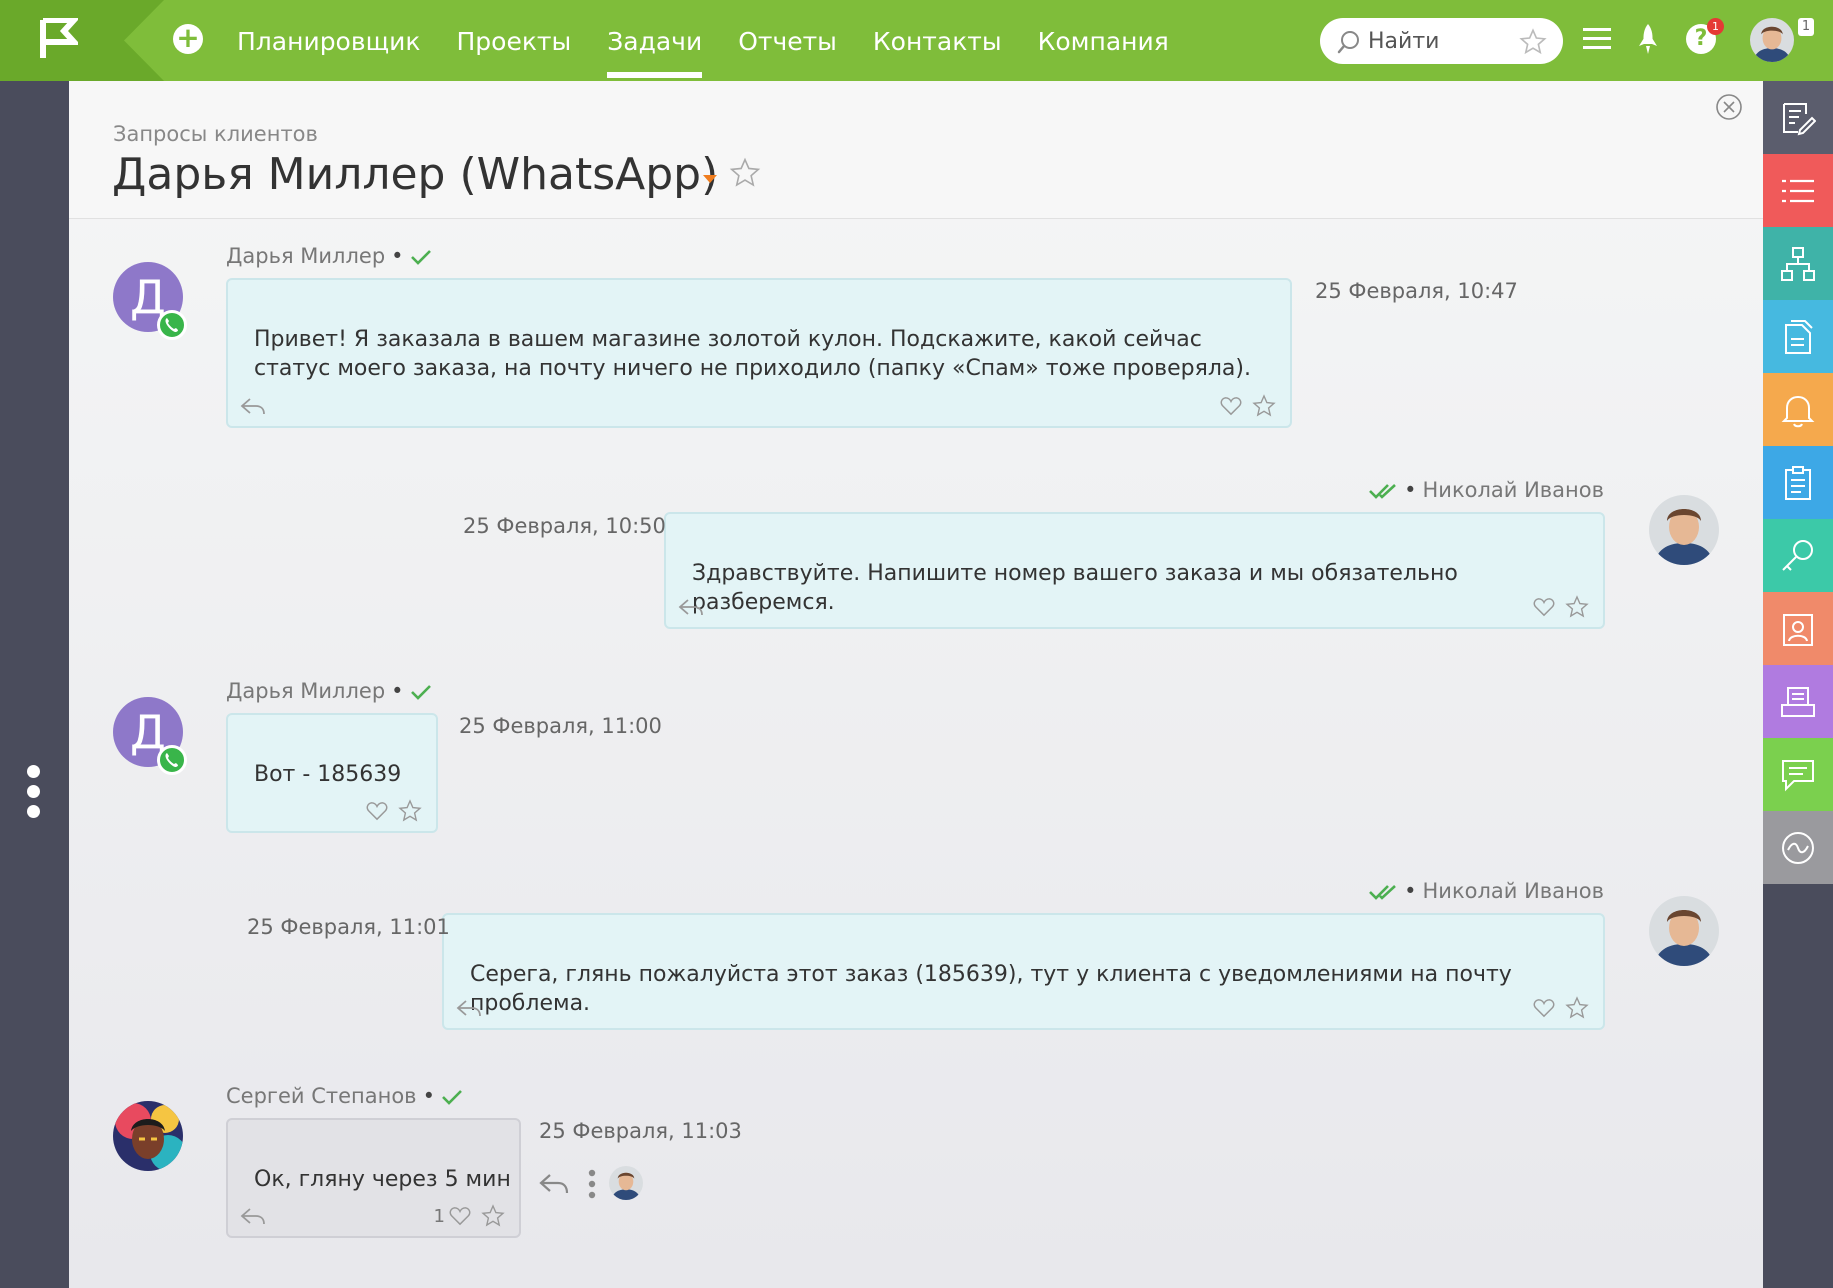 The height and width of the screenshot is (1288, 1833). I want to click on menu-icon, so click(1597, 39).